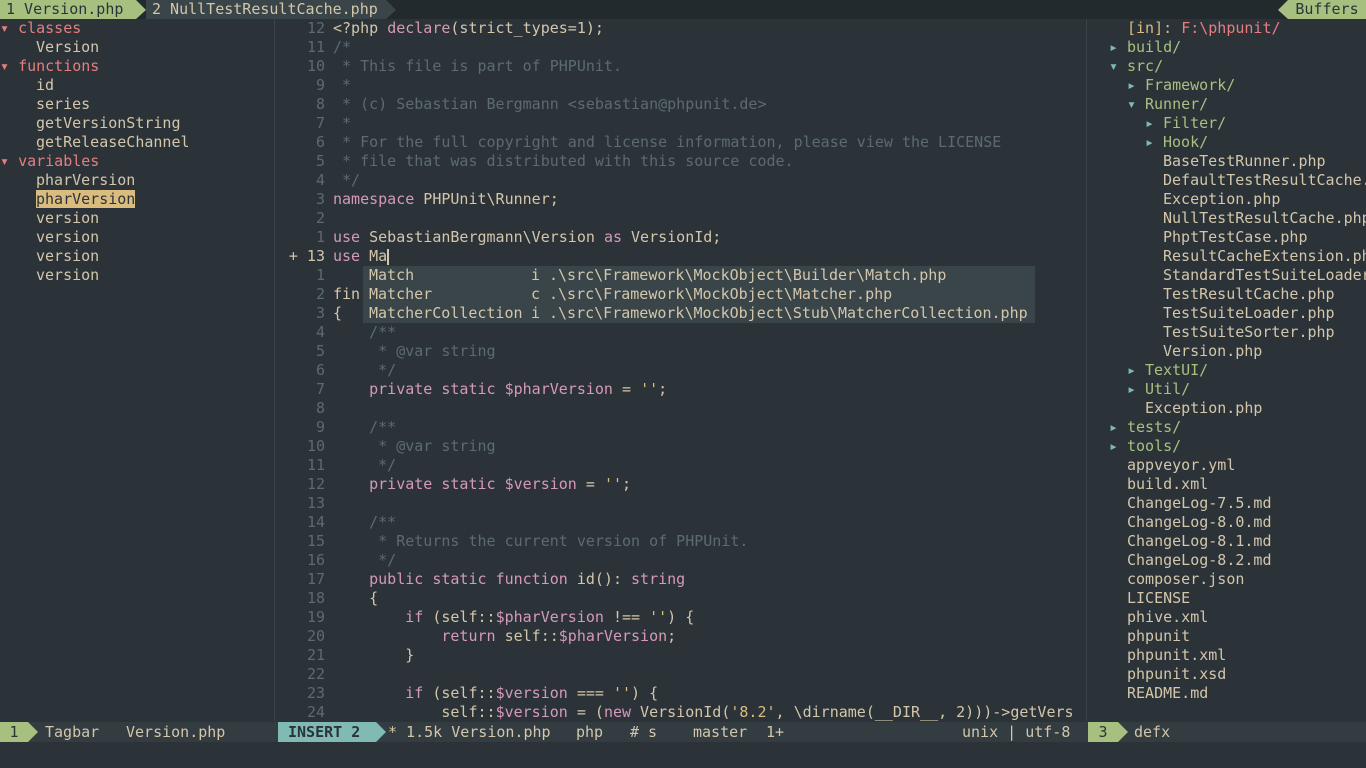 Image resolution: width=1366 pixels, height=768 pixels. Describe the element at coordinates (1226, 389) in the screenshot. I see `tree-folder: ▸ Util/` at that location.